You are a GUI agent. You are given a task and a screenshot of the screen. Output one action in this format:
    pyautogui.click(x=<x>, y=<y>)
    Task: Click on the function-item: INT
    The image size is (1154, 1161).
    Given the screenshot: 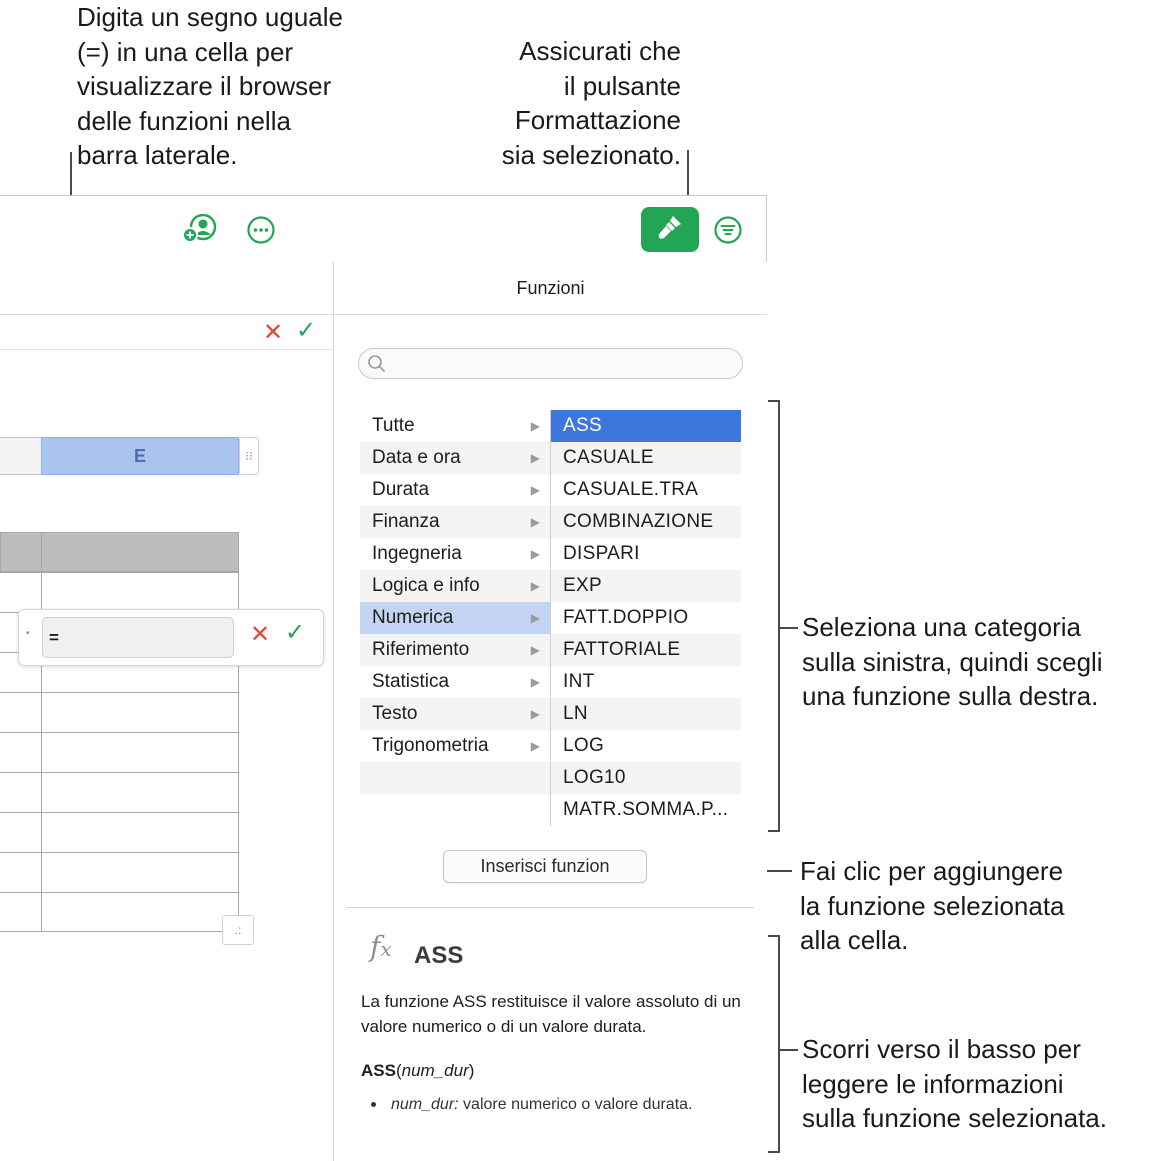 What is the action you would take?
    pyautogui.click(x=646, y=682)
    